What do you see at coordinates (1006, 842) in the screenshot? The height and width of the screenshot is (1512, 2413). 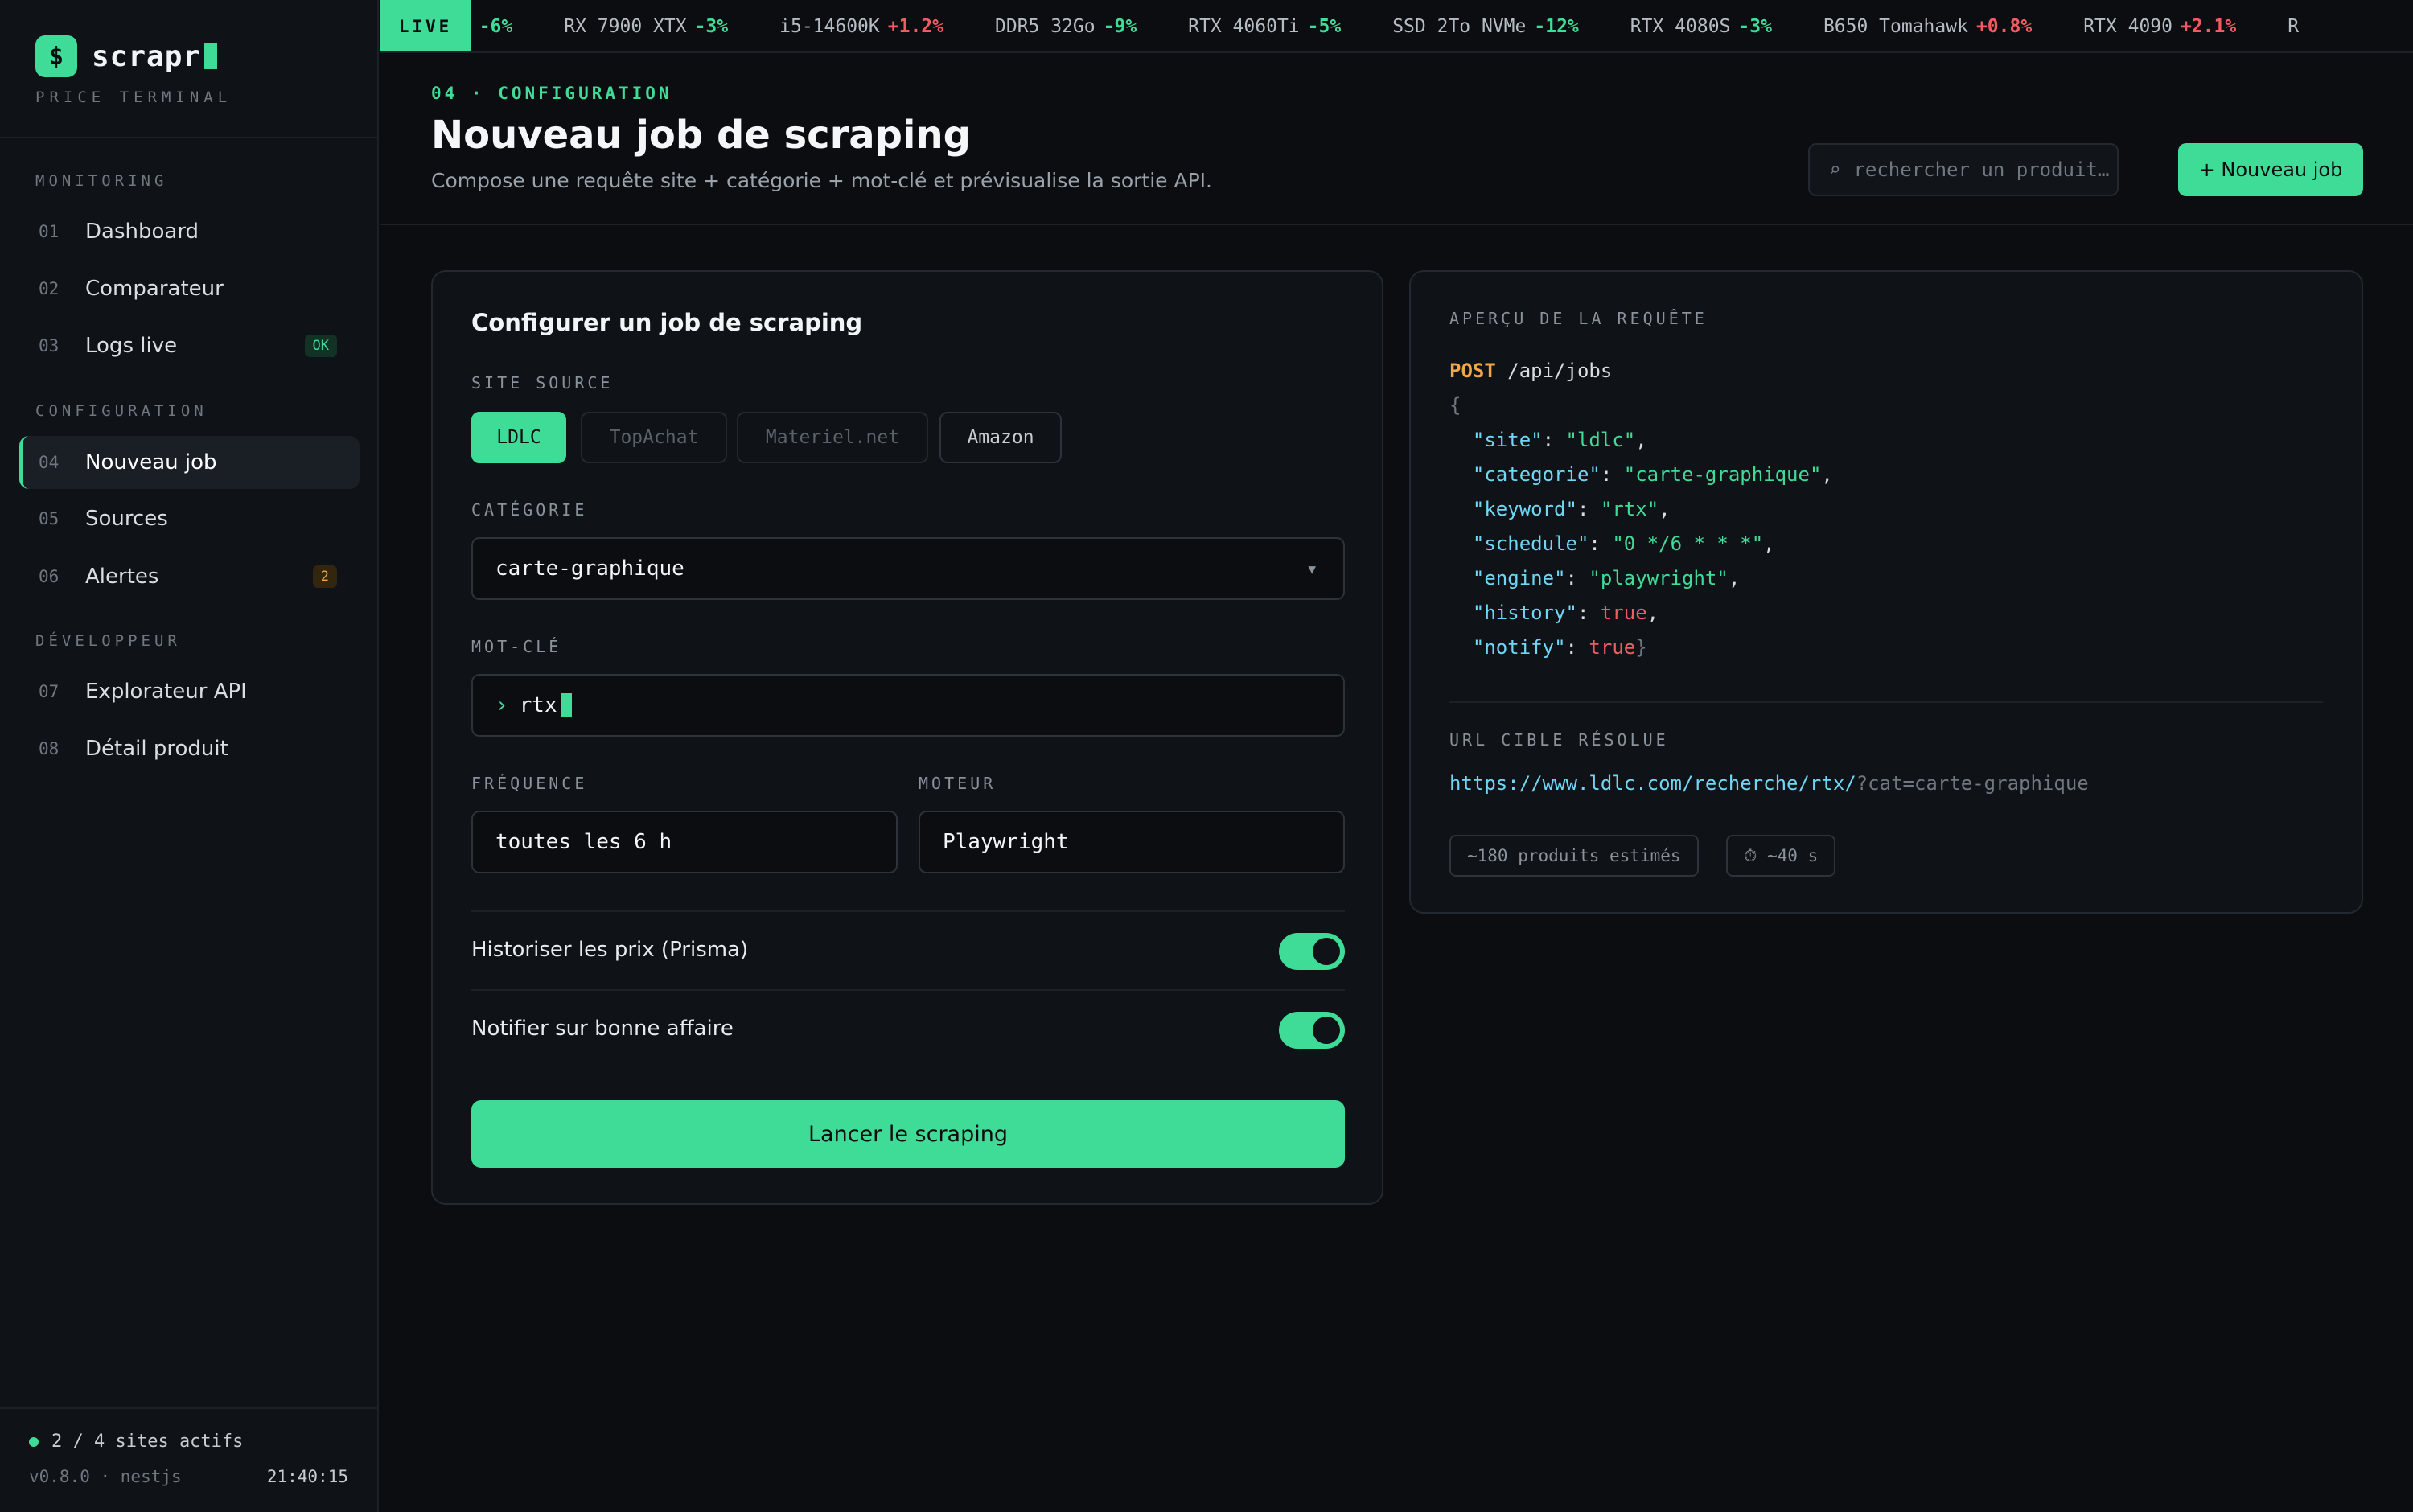 I see `engine-value: Playwright` at bounding box center [1006, 842].